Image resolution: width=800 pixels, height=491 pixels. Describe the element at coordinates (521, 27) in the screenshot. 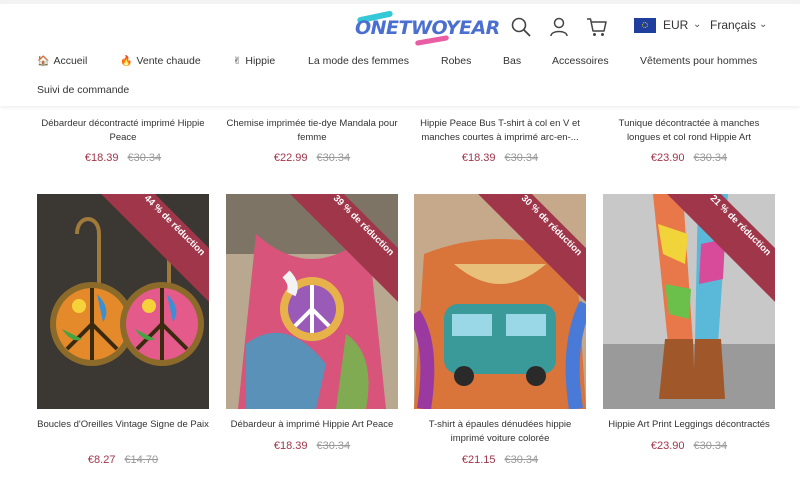

I see `search-icon` at that location.